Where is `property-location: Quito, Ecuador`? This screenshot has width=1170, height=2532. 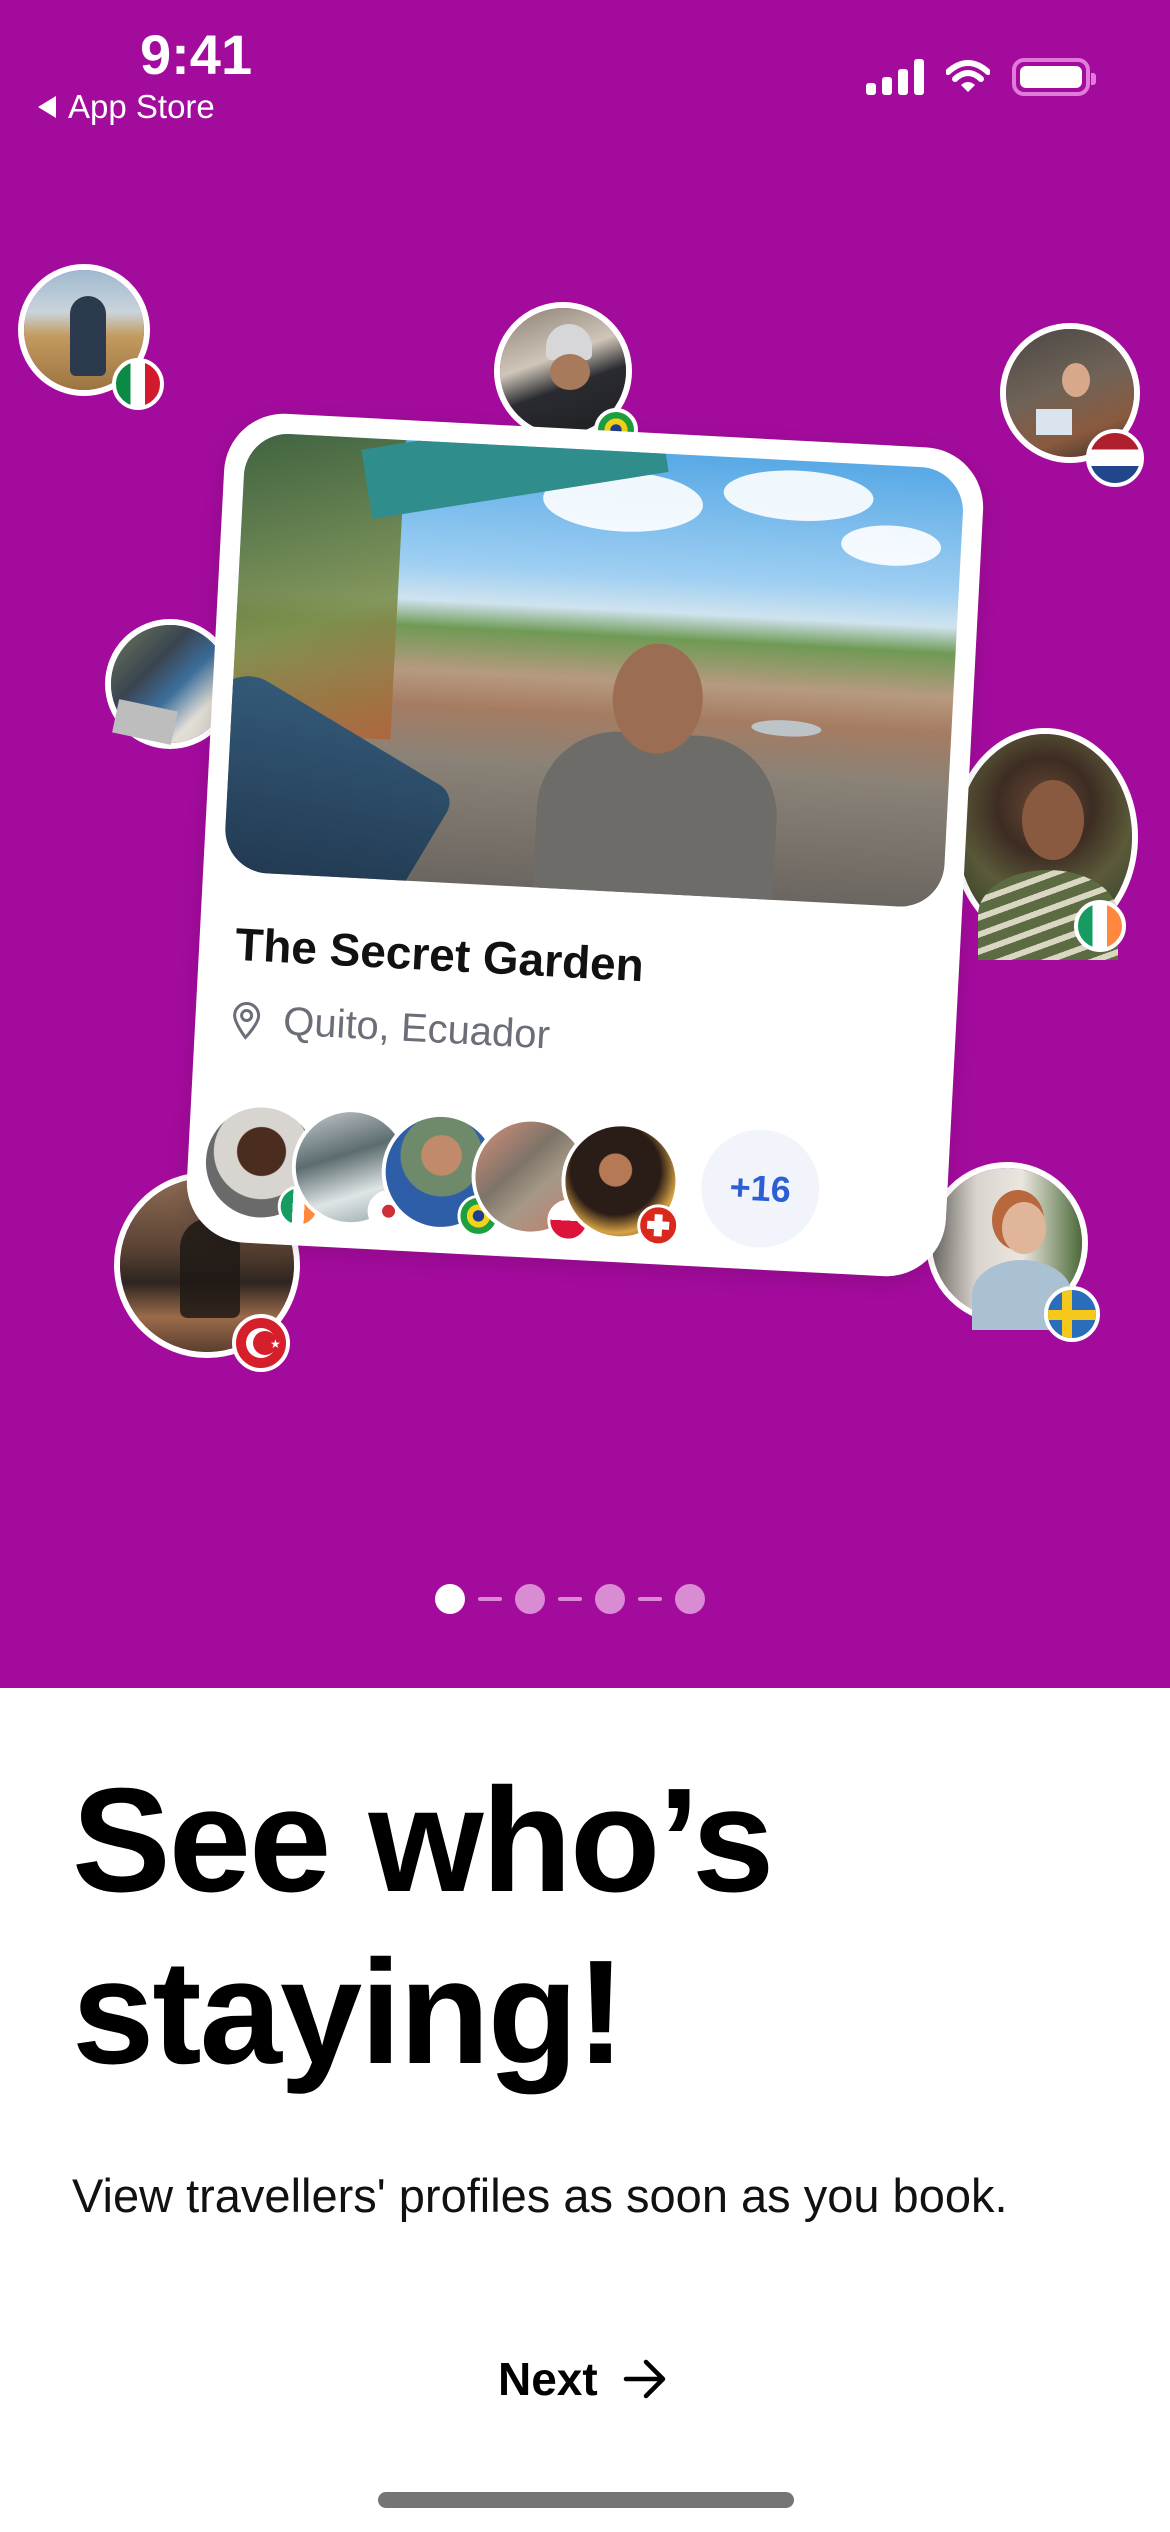 property-location: Quito, Ecuador is located at coordinates (390, 1028).